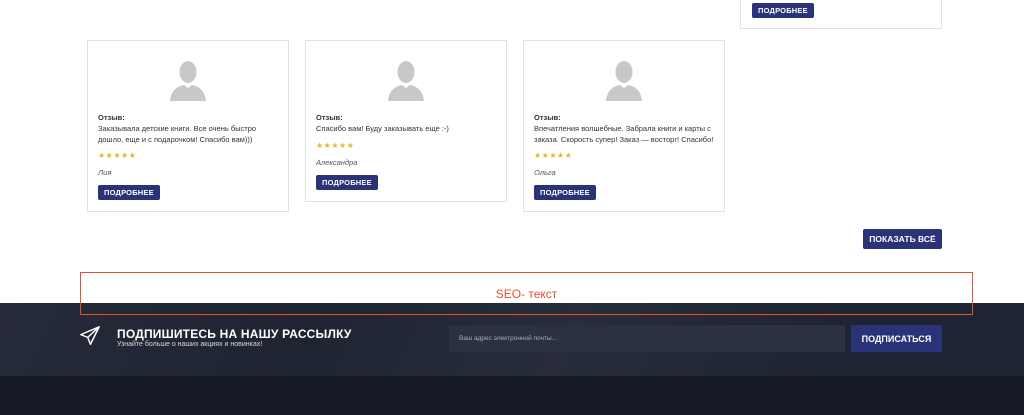  I want to click on paper-plane-icon, so click(90, 335).